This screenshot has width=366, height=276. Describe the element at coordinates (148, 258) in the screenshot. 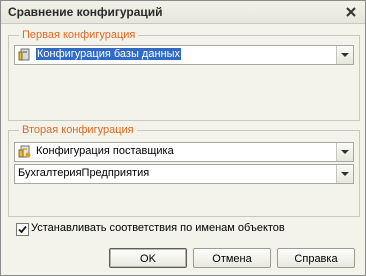

I see `ok-button: OK` at that location.